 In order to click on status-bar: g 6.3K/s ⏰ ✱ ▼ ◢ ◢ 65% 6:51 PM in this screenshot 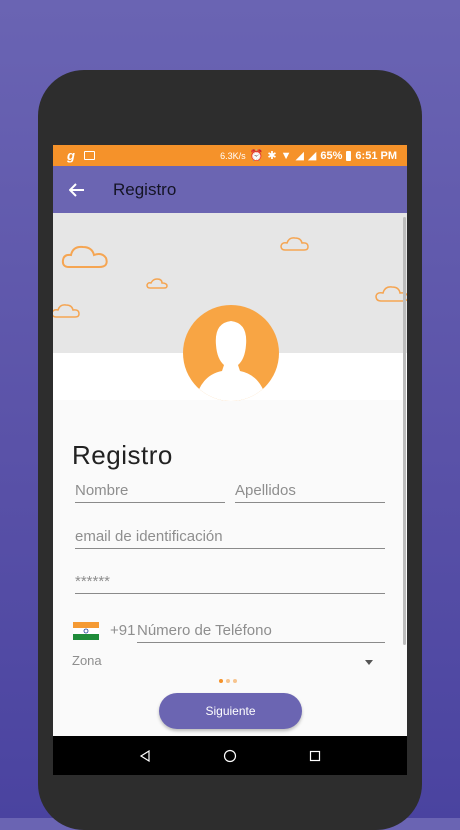, I will do `click(230, 155)`.